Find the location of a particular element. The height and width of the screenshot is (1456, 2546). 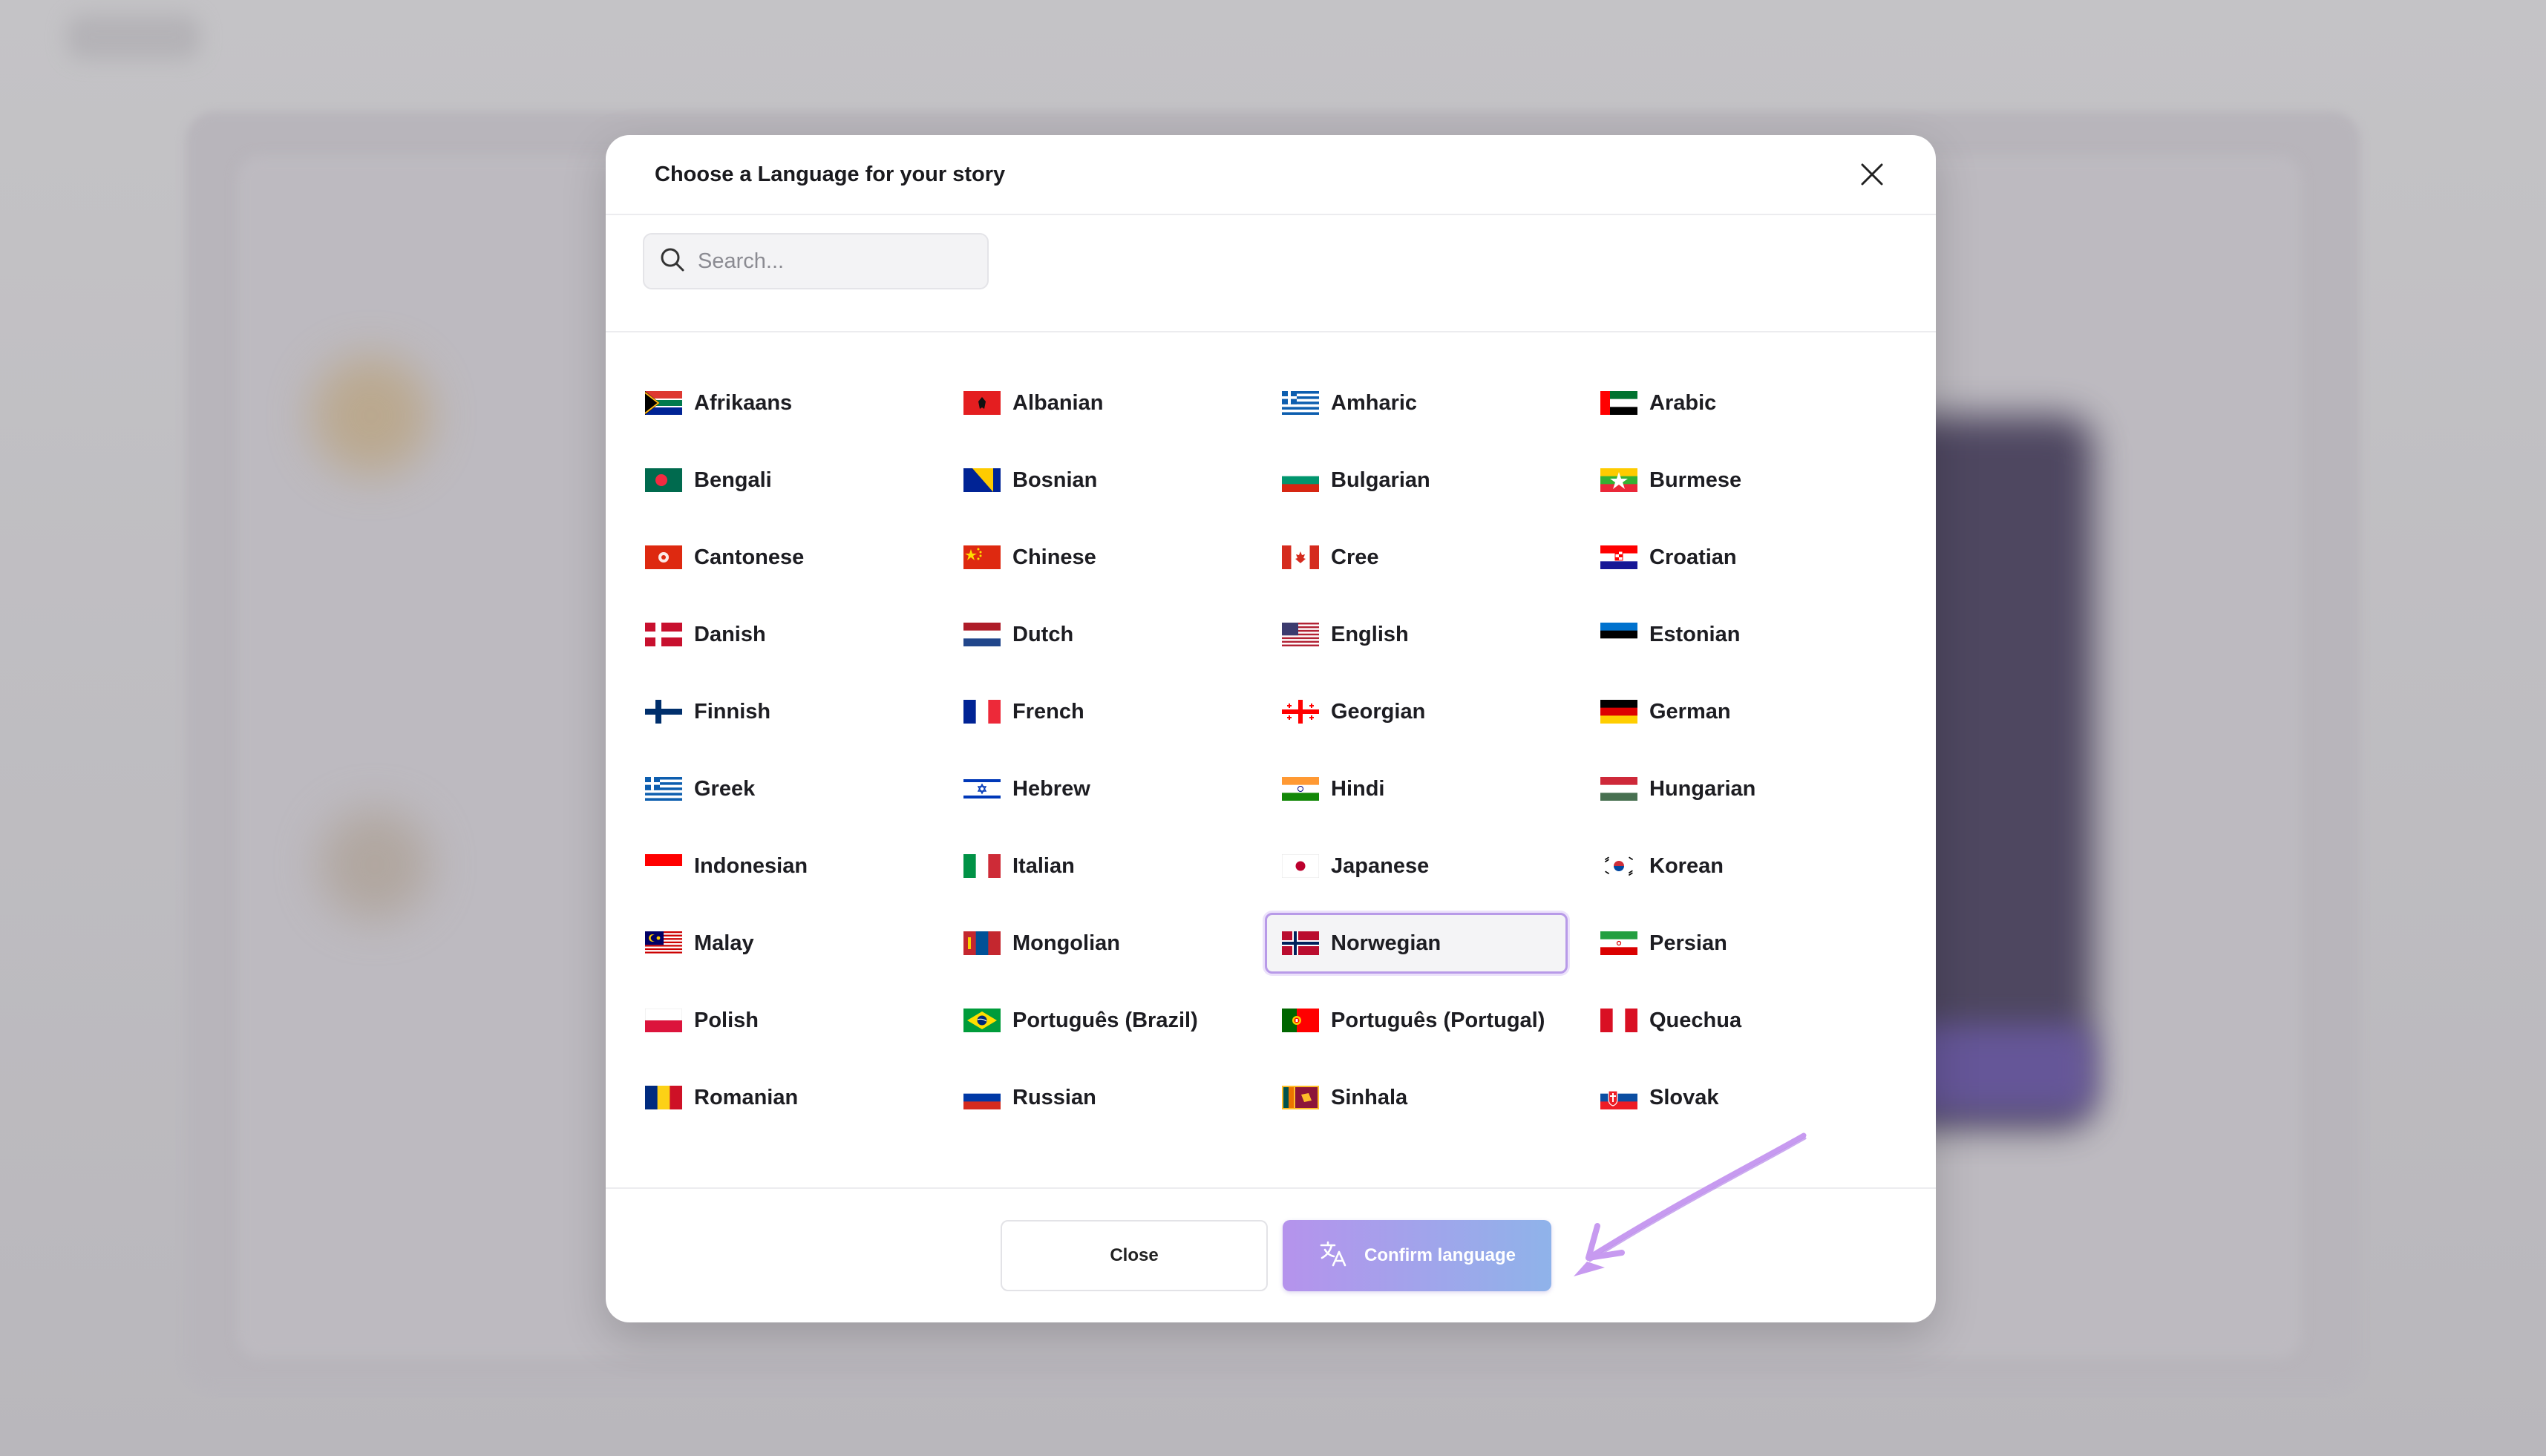

language-label: Persian is located at coordinates (1688, 943).